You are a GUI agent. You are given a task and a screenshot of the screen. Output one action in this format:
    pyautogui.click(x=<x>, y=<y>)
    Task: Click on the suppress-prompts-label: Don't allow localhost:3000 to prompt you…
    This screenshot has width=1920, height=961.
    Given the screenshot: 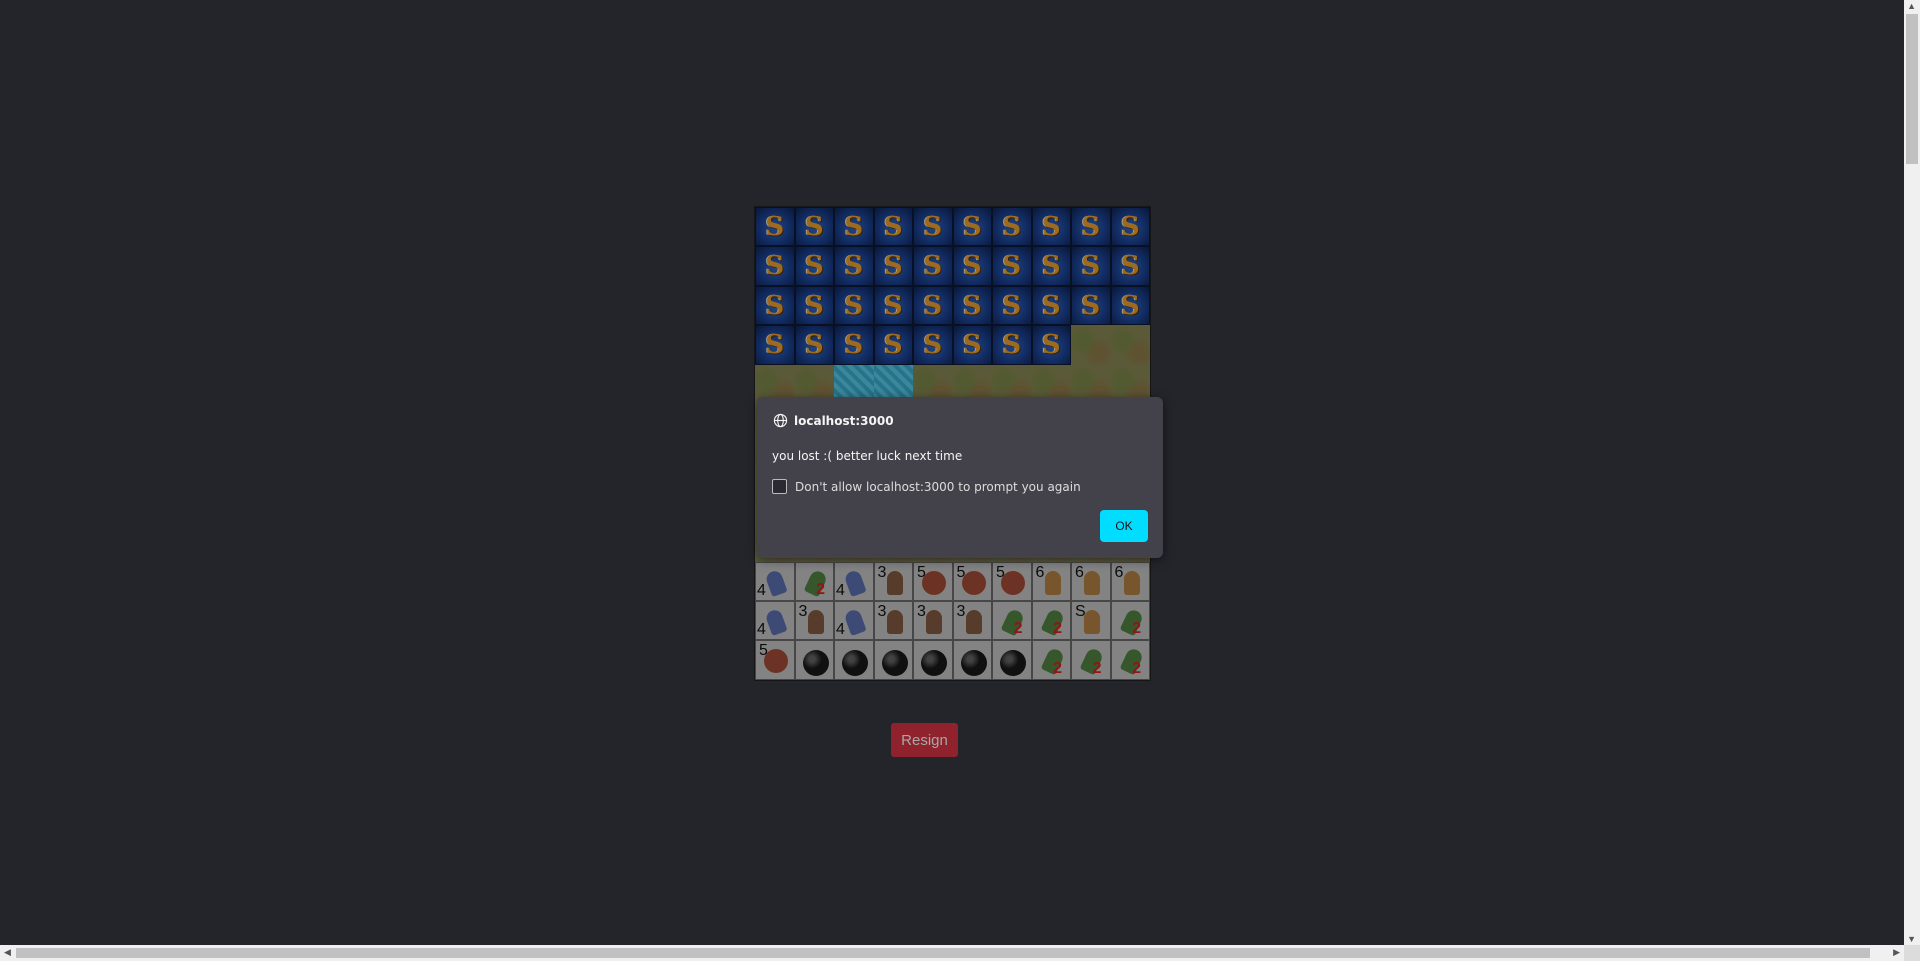 What is the action you would take?
    pyautogui.click(x=938, y=486)
    